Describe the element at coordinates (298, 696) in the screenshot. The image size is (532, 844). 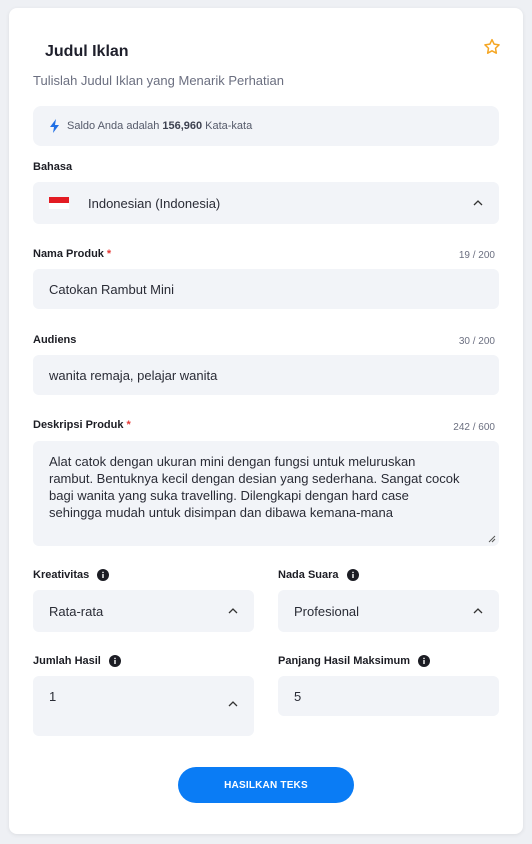
I see `max-length-value: 5` at that location.